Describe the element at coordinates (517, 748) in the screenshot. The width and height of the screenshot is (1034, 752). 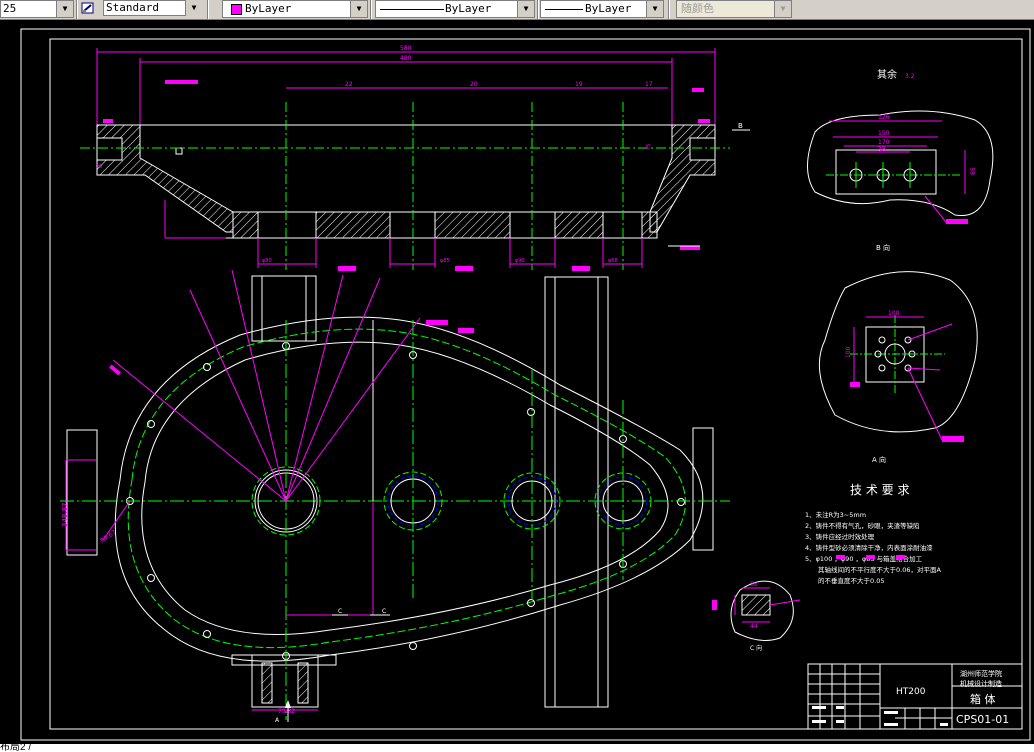
I see `command-line: 布局2 /` at that location.